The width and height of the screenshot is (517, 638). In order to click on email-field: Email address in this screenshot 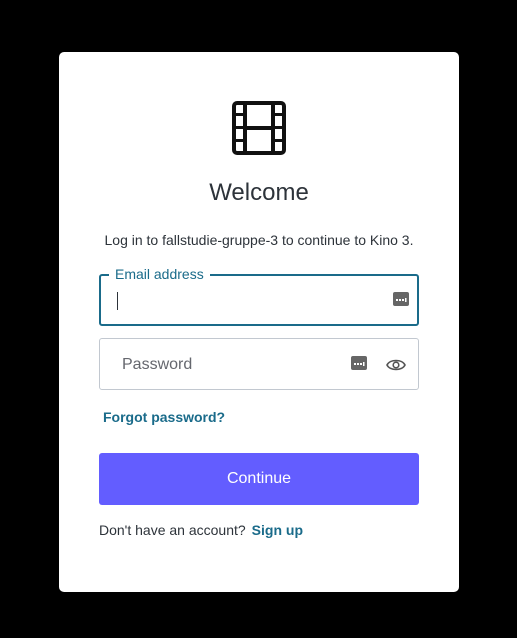, I will do `click(259, 295)`.